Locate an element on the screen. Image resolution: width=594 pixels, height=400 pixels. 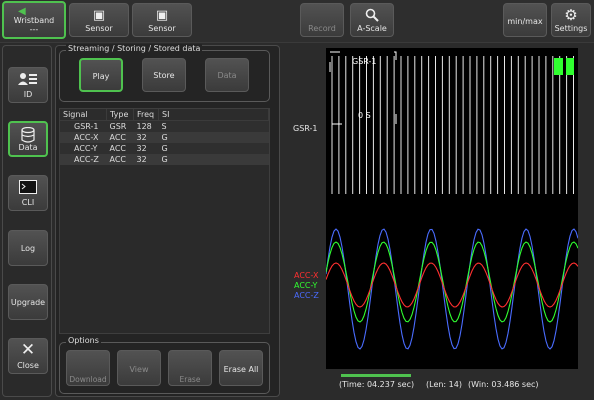
erase-button: Erase is located at coordinates (190, 368).